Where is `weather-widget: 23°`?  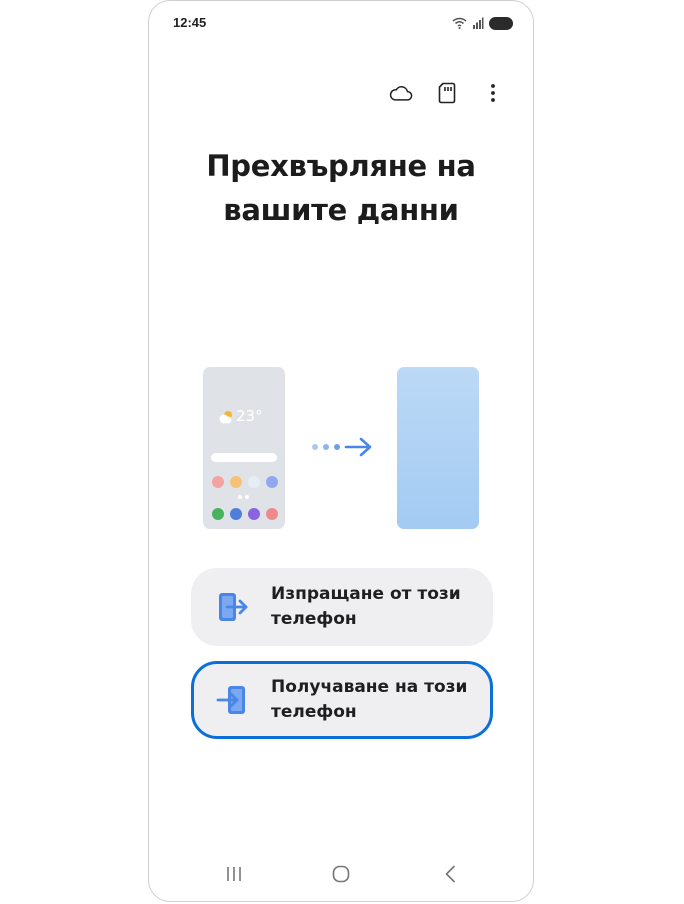 weather-widget: 23° is located at coordinates (240, 416).